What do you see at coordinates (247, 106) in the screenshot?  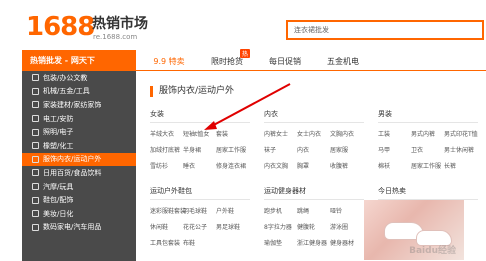 I see `annotation-arrow-icon` at bounding box center [247, 106].